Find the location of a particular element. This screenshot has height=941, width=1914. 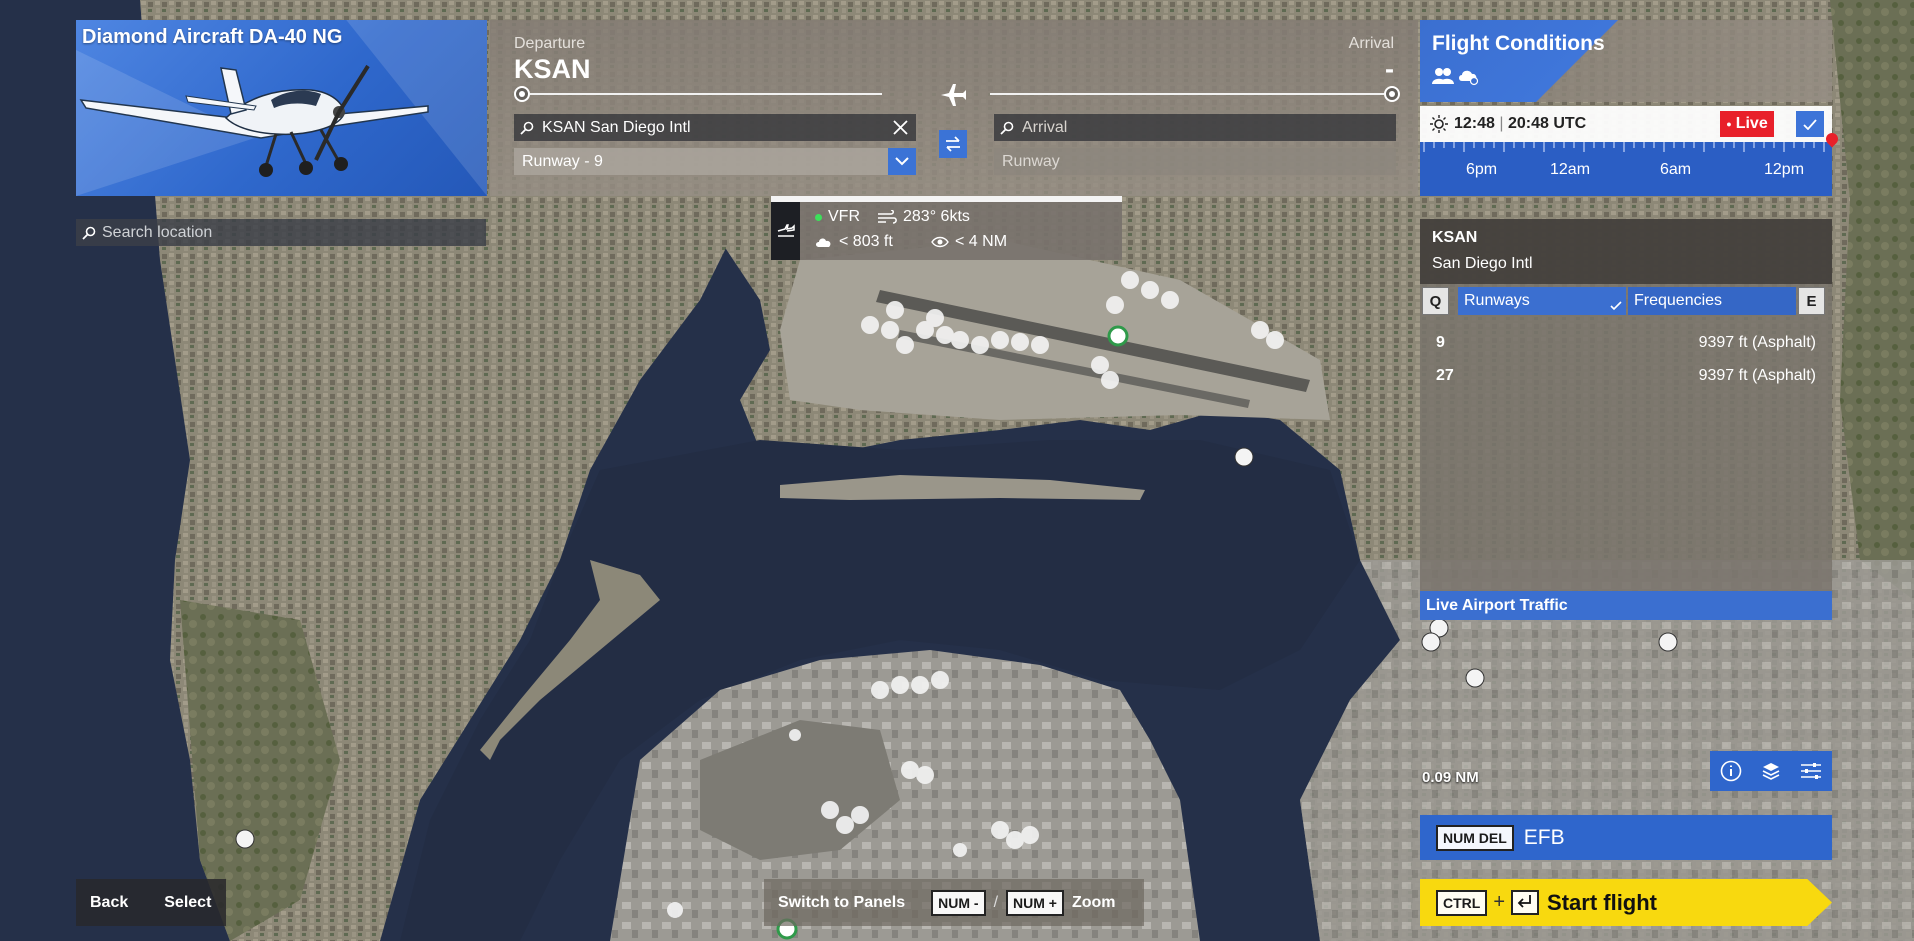

runway-row: 27 9397 ft (Asphalt) is located at coordinates (1626, 376).